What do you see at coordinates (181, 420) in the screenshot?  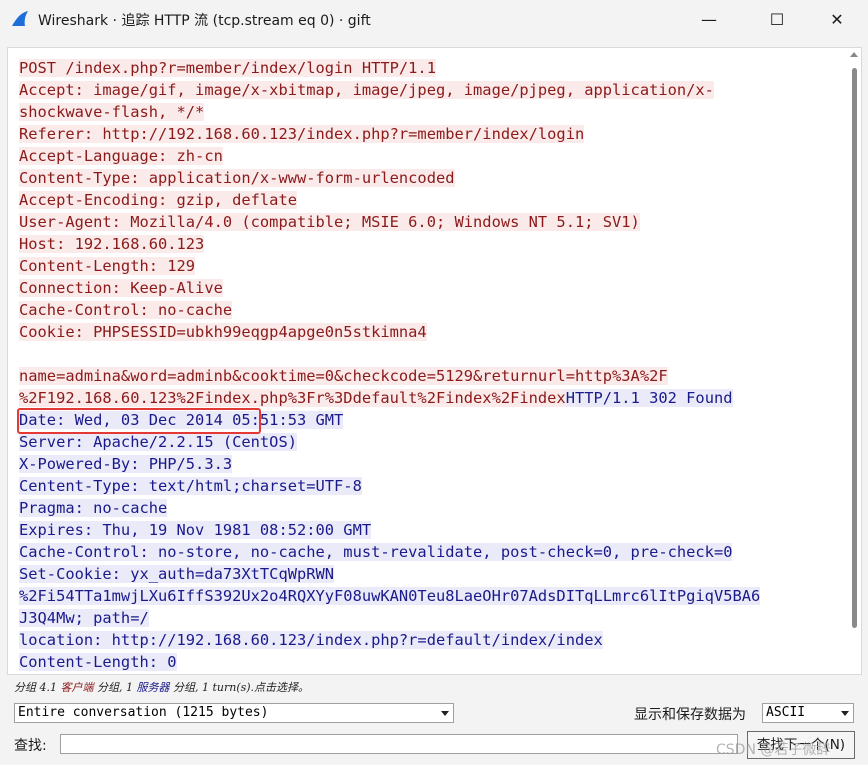 I see `server-segment: Date: Wed, 03 Dec 2014 05:51:53 GMT` at bounding box center [181, 420].